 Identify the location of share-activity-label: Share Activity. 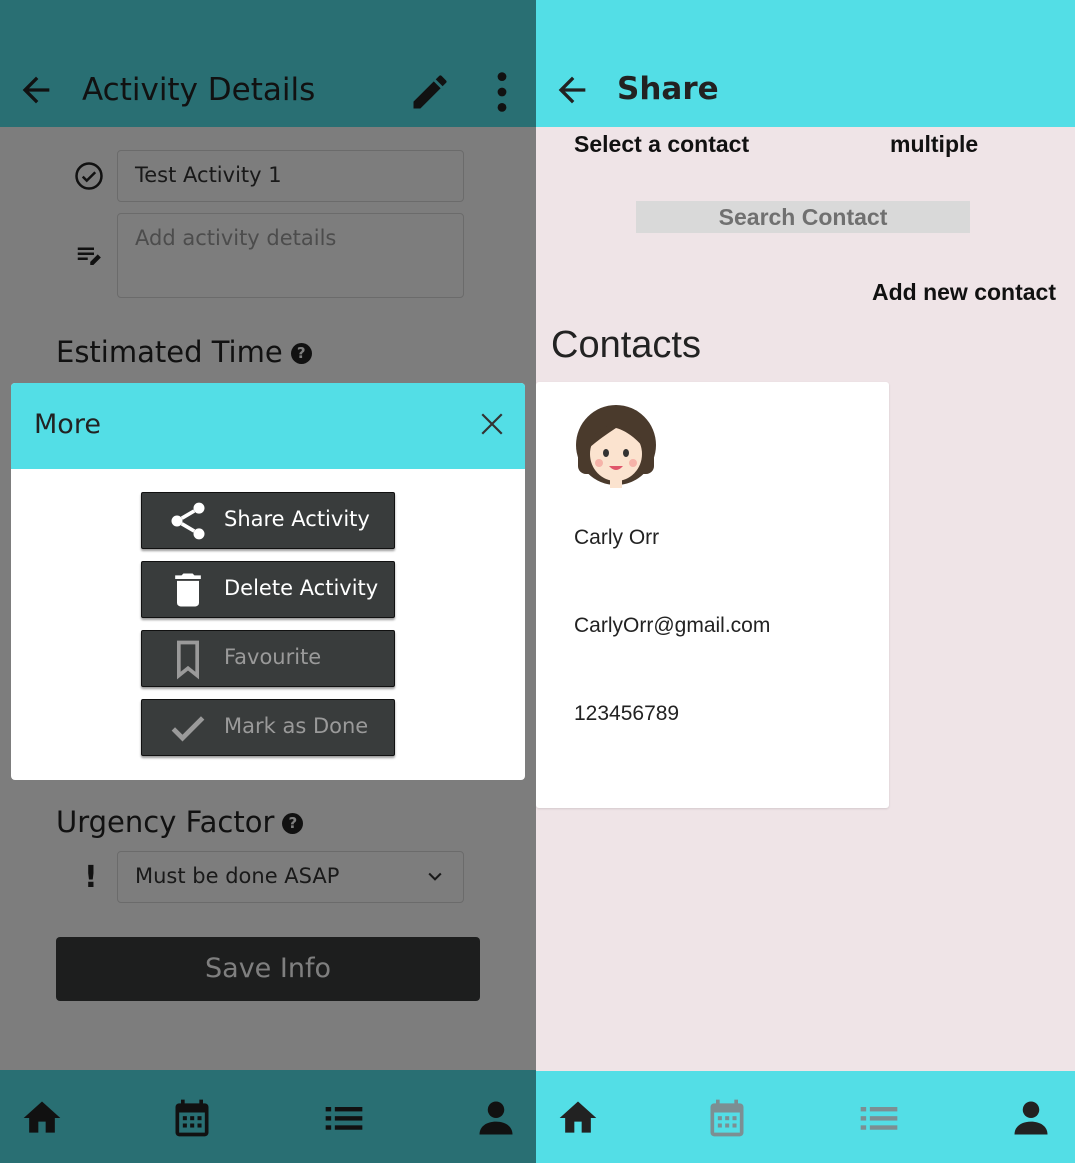
(297, 519).